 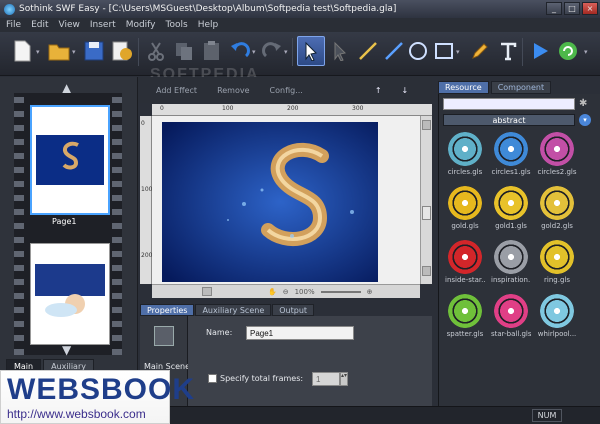 What do you see at coordinates (509, 120) in the screenshot?
I see `category-select: abstract` at bounding box center [509, 120].